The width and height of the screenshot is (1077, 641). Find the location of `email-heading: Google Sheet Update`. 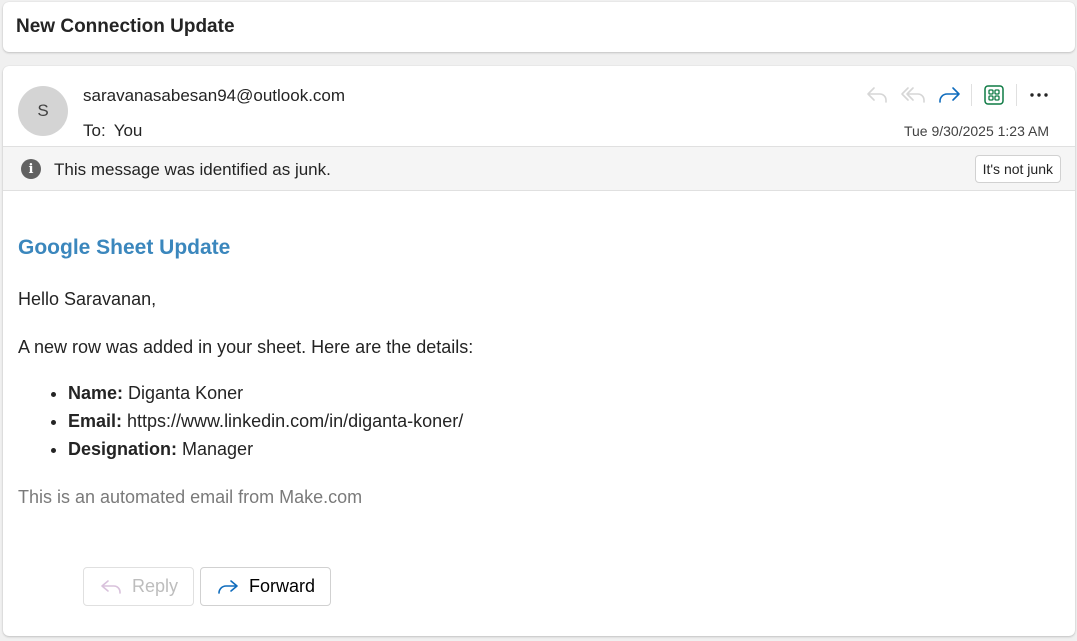

email-heading: Google Sheet Update is located at coordinates (124, 247).